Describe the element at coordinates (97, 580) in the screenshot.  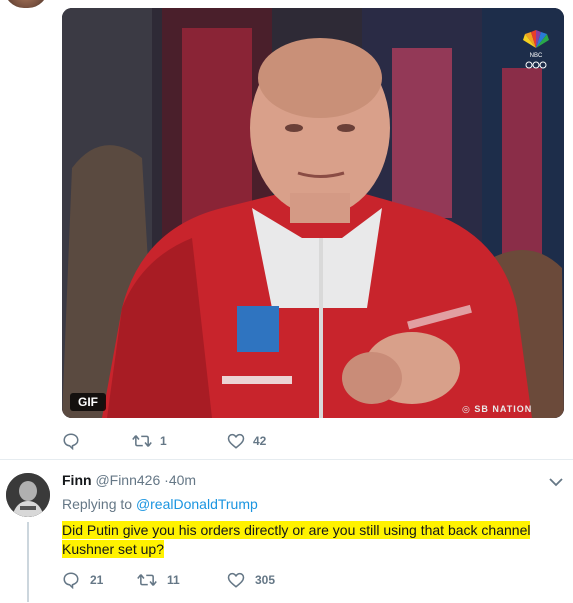
I see `reply-reply-count: 21` at that location.